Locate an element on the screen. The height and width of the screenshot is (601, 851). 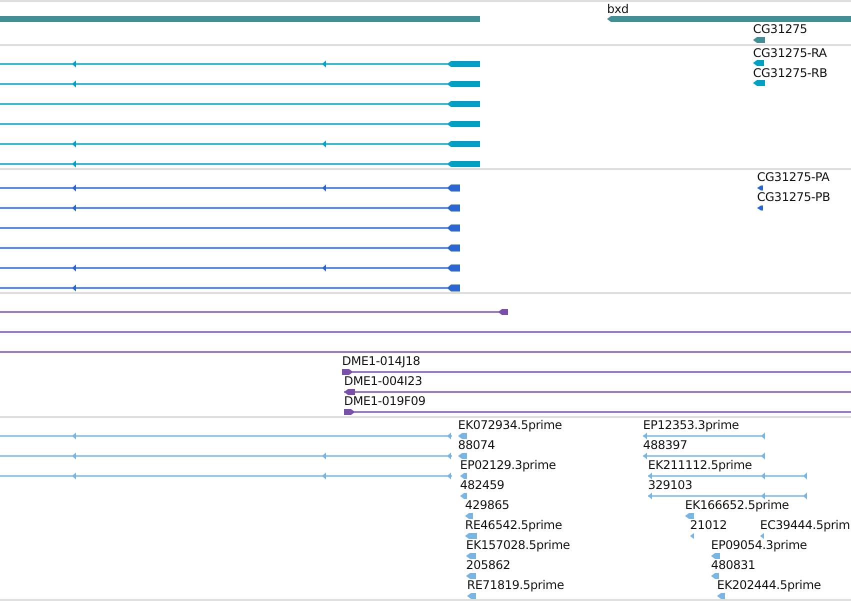
feature-label: EK202444.5prime is located at coordinates (769, 585).